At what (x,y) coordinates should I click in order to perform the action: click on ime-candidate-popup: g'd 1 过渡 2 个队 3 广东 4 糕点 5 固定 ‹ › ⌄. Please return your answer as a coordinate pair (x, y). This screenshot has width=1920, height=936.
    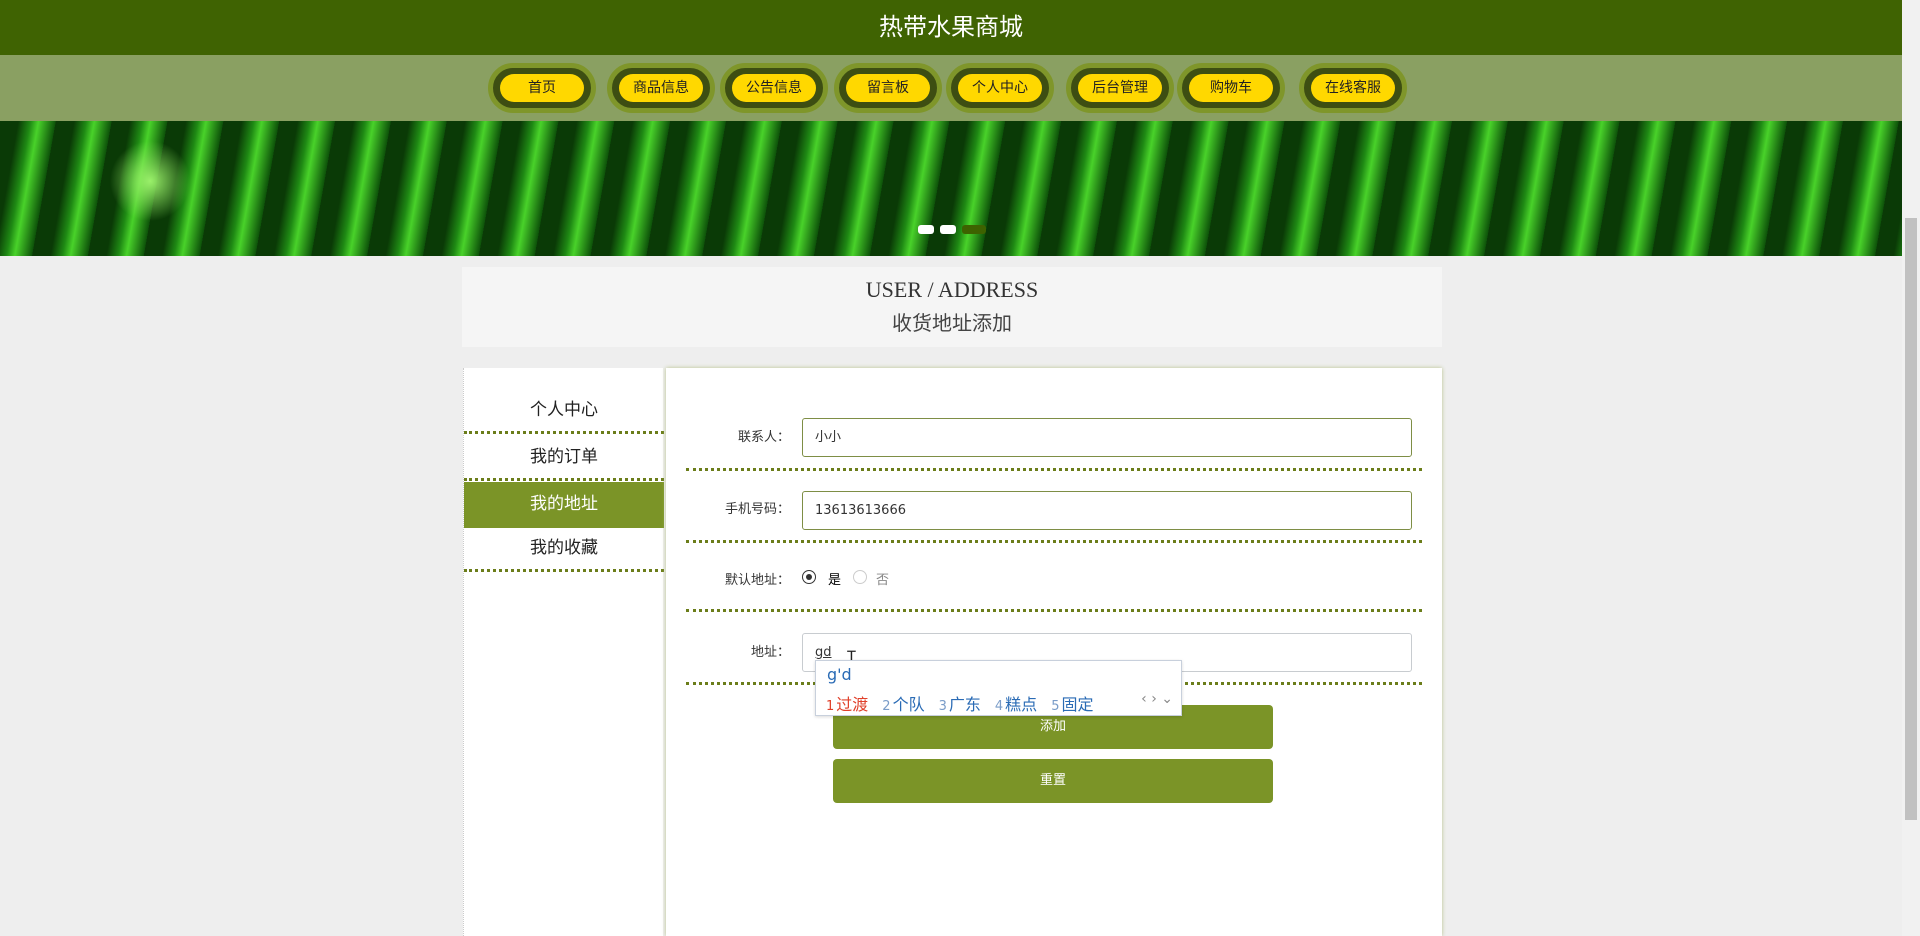
    Looking at the image, I should click on (998, 688).